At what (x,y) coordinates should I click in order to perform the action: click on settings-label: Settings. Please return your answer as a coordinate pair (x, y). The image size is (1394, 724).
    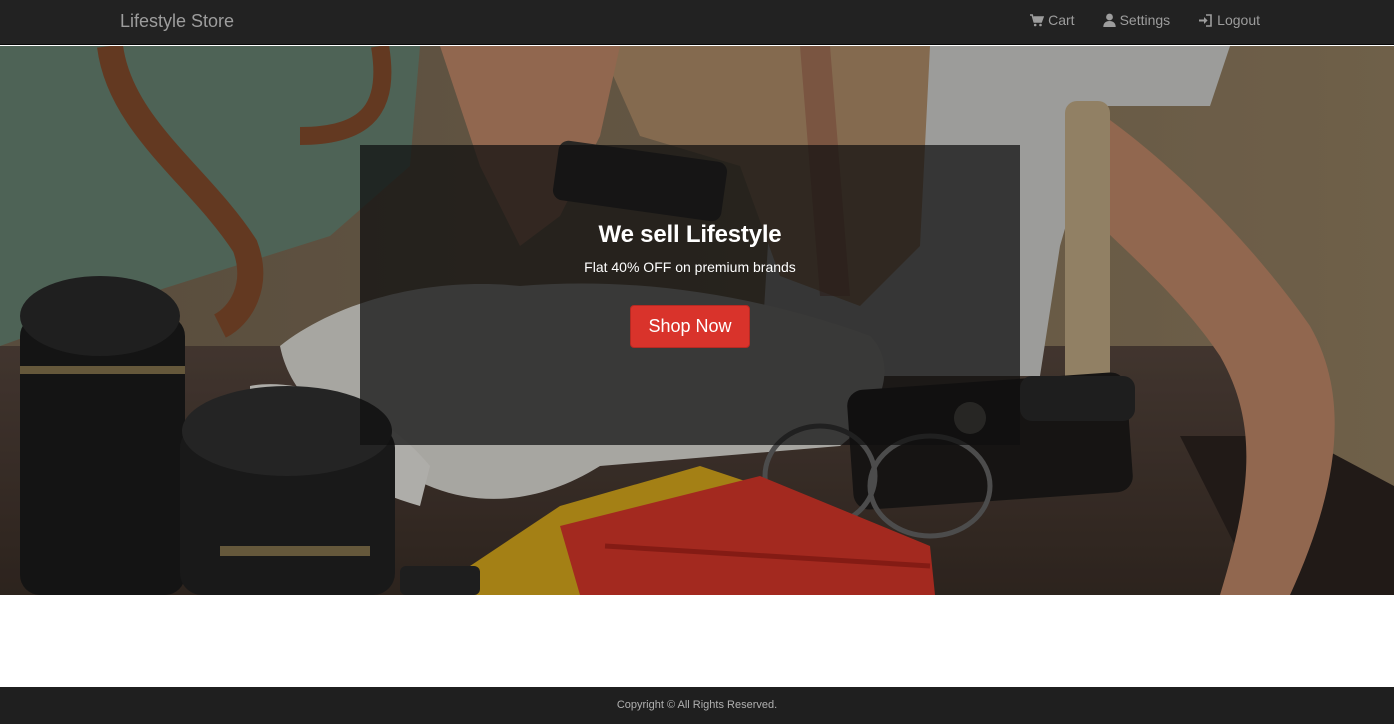
    Looking at the image, I should click on (1145, 20).